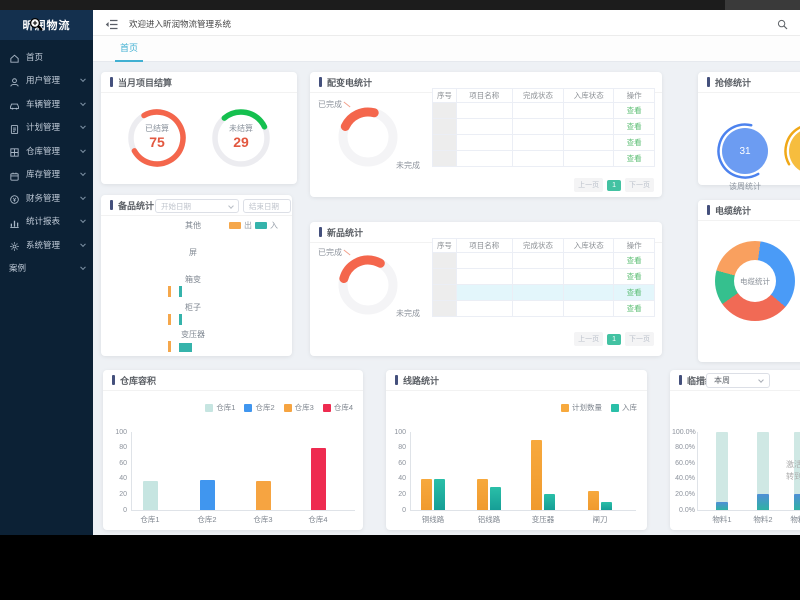 This screenshot has height=600, width=800. I want to click on sidebar-item-system: 系统管理, so click(46, 245).